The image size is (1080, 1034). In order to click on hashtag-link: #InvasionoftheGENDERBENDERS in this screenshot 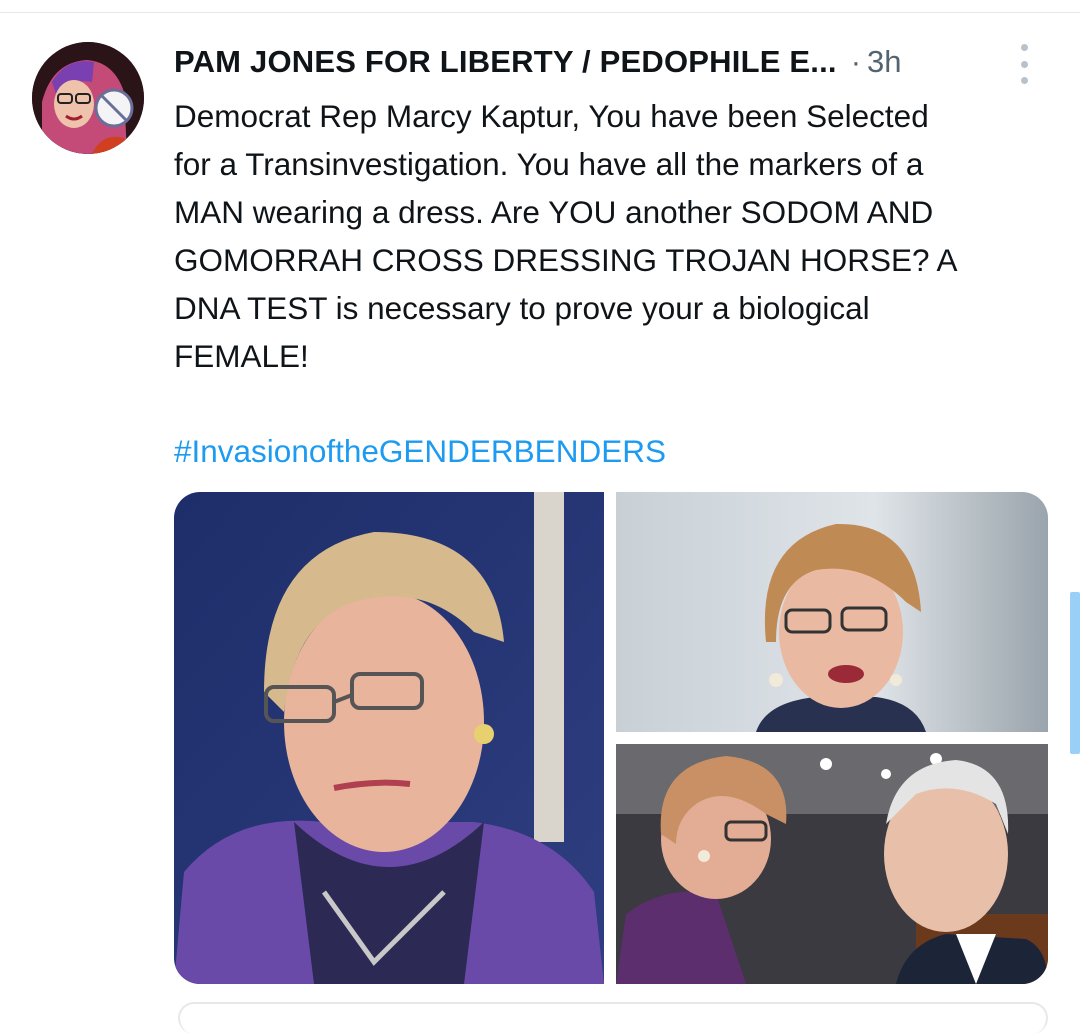, I will do `click(420, 451)`.